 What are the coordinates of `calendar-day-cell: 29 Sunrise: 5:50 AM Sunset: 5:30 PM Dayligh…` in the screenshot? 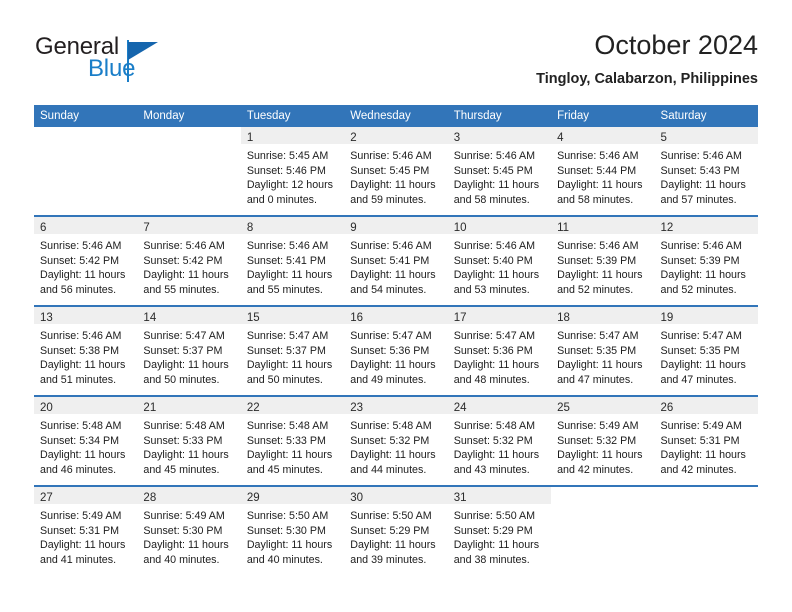 It's located at (292, 530).